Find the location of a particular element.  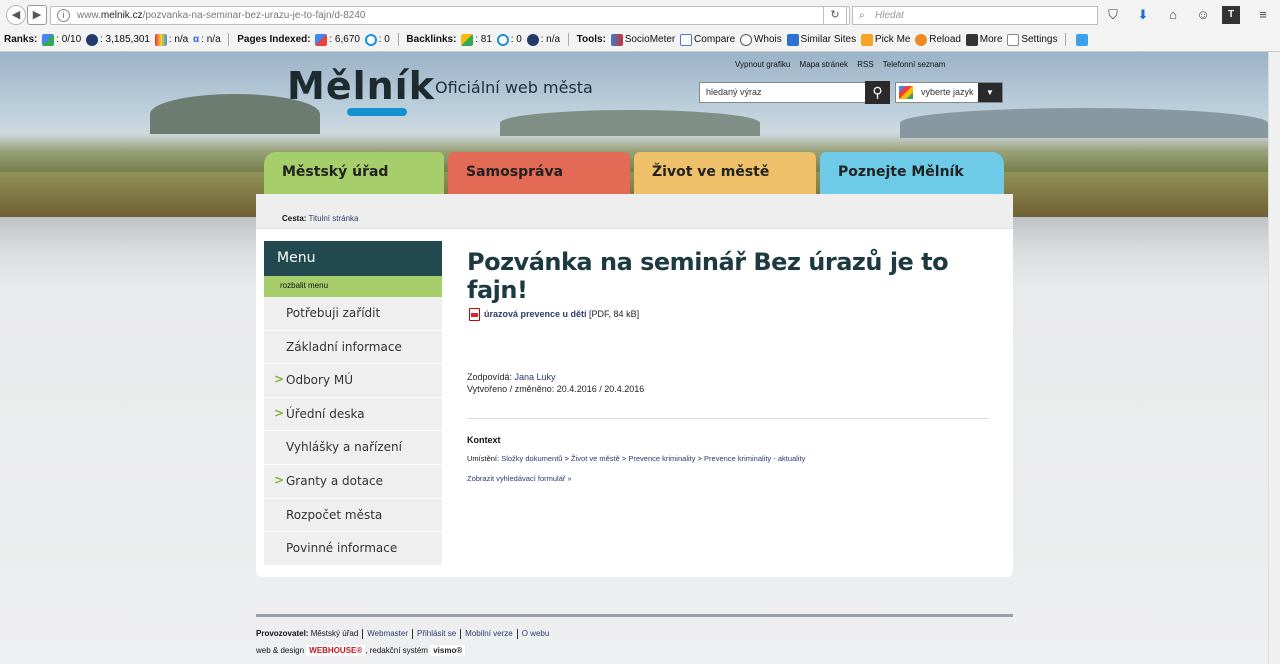

logo-wave is located at coordinates (377, 112).